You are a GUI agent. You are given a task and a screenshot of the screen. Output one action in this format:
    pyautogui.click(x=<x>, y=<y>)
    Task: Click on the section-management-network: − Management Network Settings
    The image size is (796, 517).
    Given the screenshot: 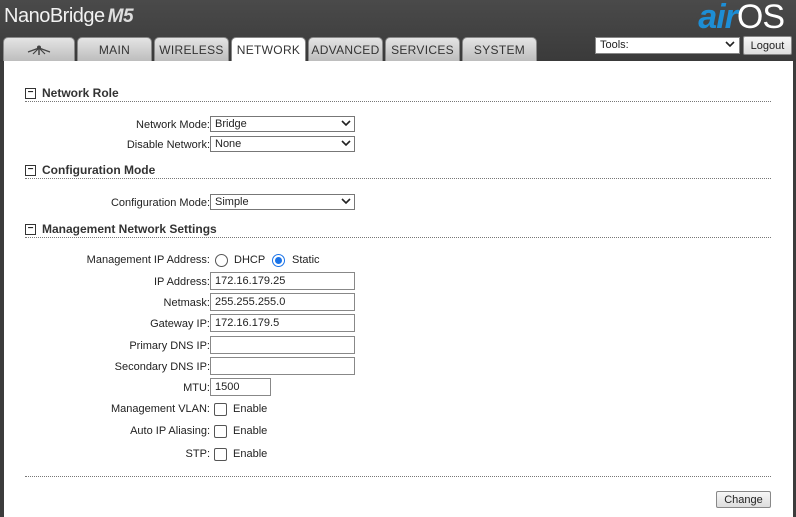 What is the action you would take?
    pyautogui.click(x=398, y=230)
    